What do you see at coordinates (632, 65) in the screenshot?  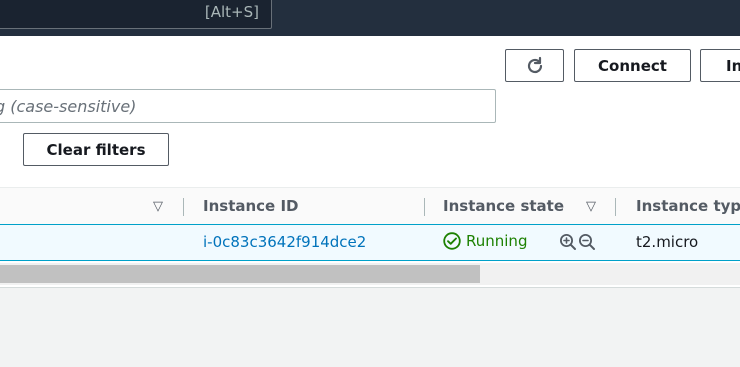 I see `connect-button: Connect` at bounding box center [632, 65].